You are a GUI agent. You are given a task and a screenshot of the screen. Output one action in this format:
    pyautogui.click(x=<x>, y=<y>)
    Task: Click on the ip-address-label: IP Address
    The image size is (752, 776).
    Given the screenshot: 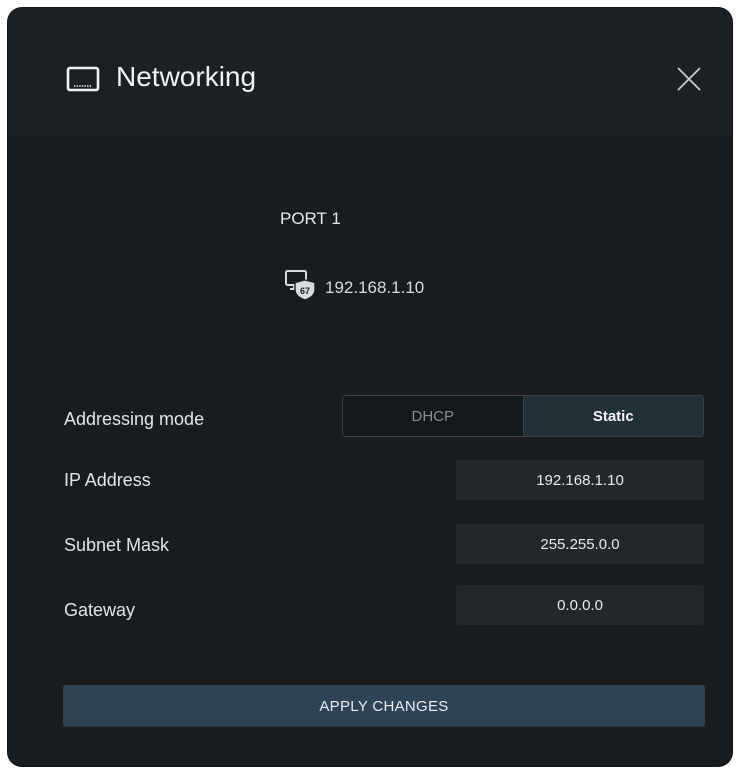 What is the action you would take?
    pyautogui.click(x=107, y=480)
    